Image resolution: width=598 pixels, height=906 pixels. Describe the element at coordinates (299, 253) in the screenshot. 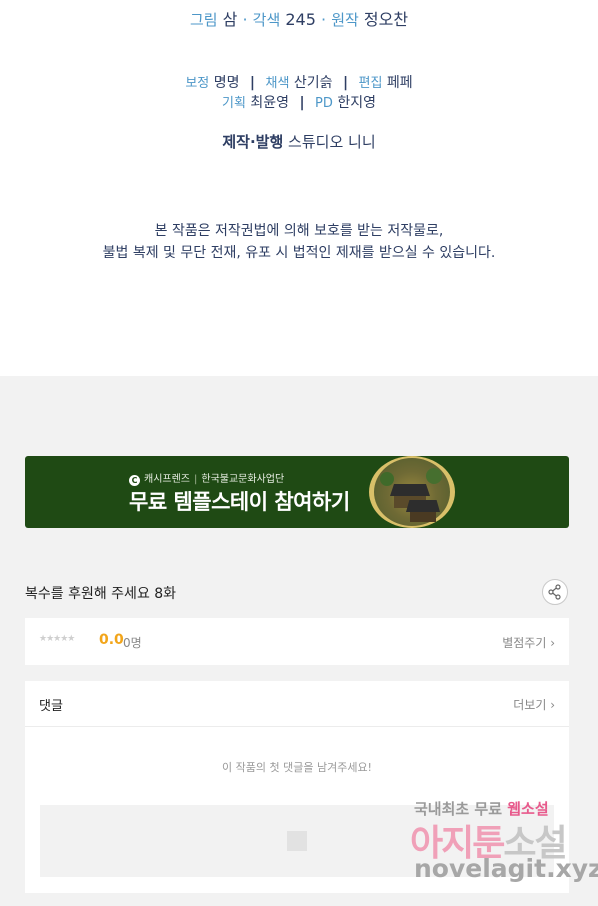

I see `copyright-line-2: 불법 복제 및 무단 전재, 유포 시 법적인 제재를 받으실 수 있습니다.` at that location.